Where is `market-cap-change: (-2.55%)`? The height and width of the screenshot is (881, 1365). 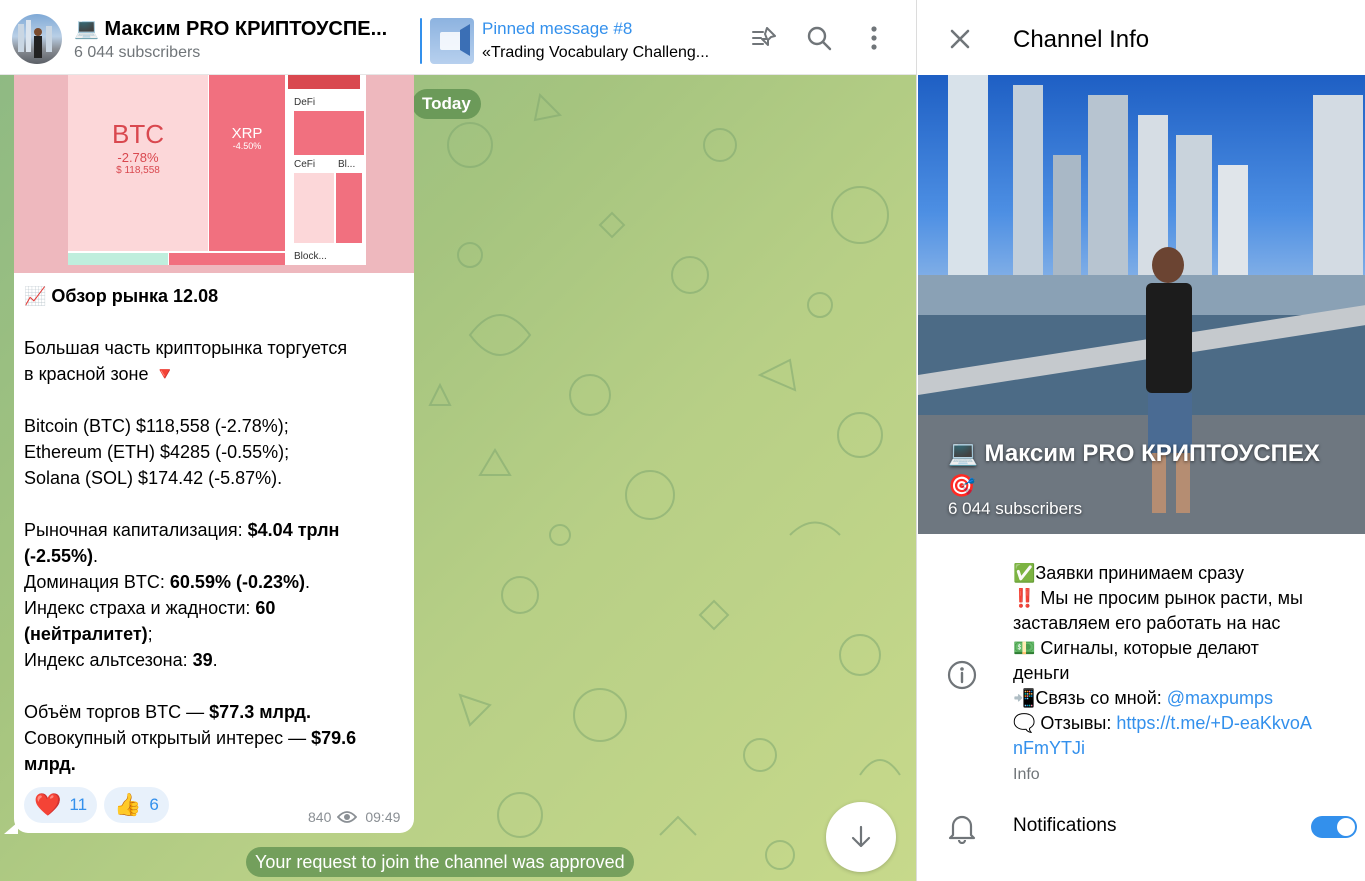 market-cap-change: (-2.55%) is located at coordinates (59, 556).